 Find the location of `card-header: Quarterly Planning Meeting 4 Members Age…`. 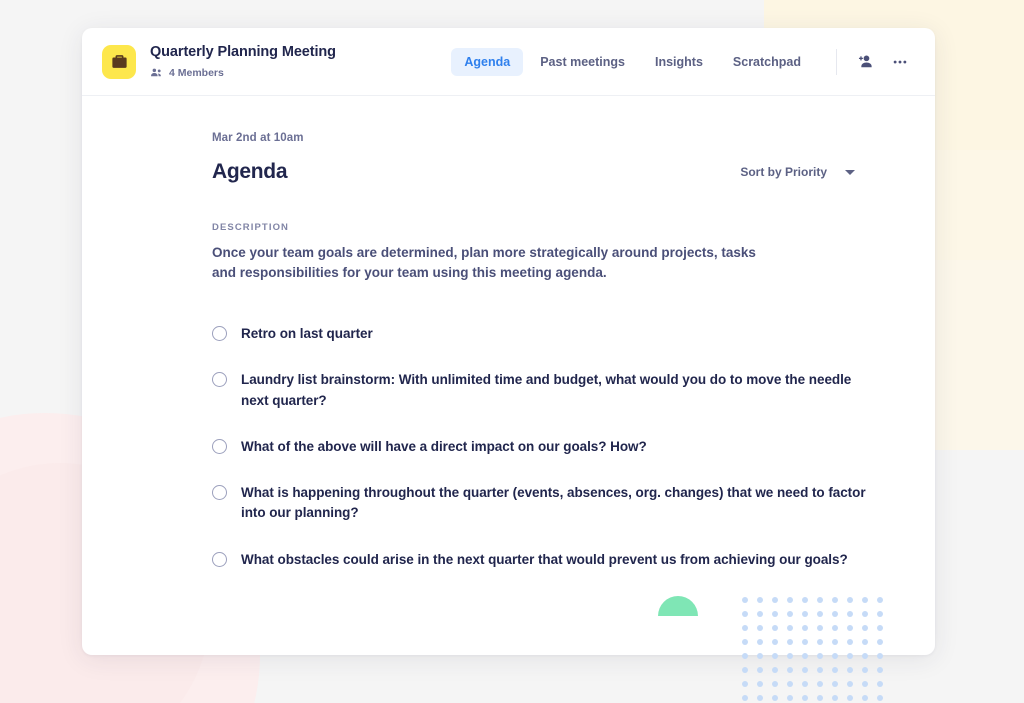

card-header: Quarterly Planning Meeting 4 Members Age… is located at coordinates (508, 62).